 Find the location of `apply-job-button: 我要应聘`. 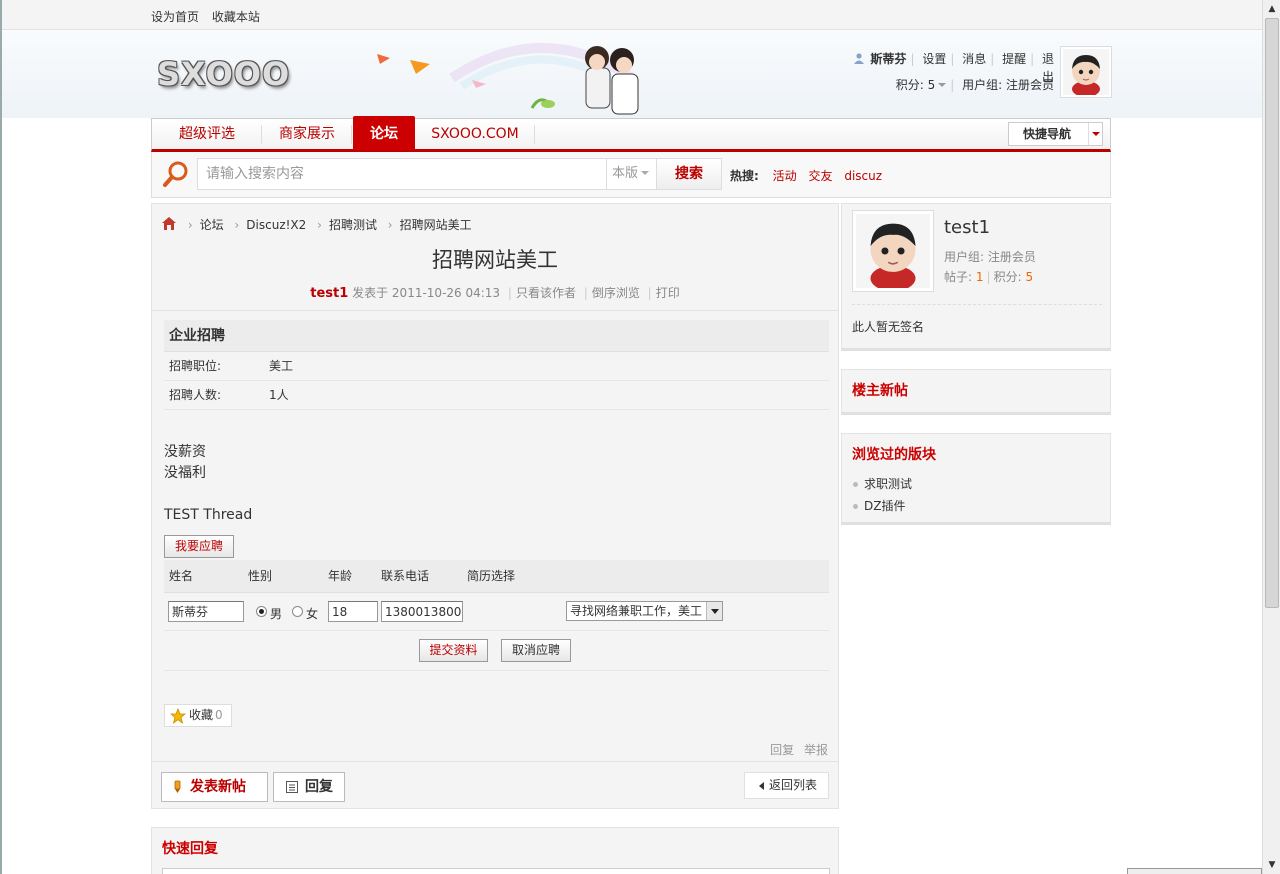

apply-job-button: 我要应聘 is located at coordinates (199, 546).